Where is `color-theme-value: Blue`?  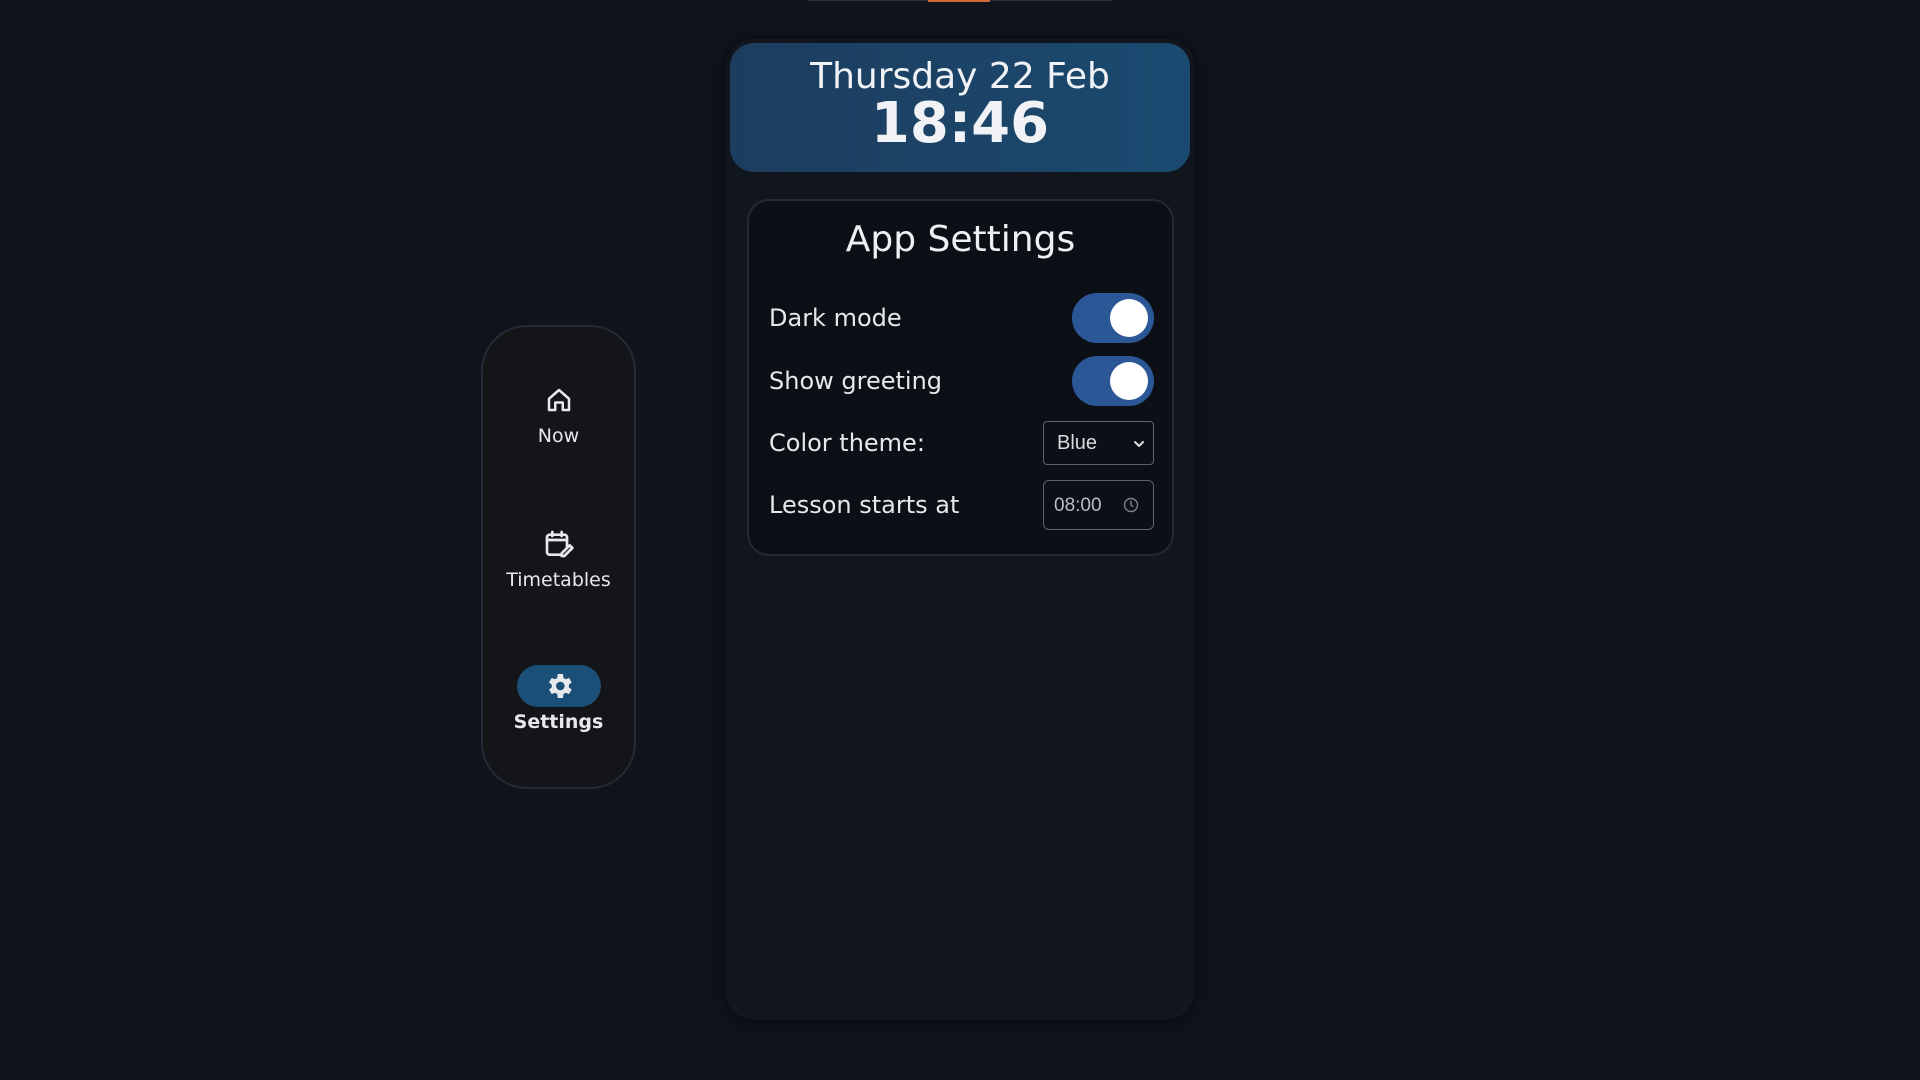 color-theme-value: Blue is located at coordinates (1077, 443).